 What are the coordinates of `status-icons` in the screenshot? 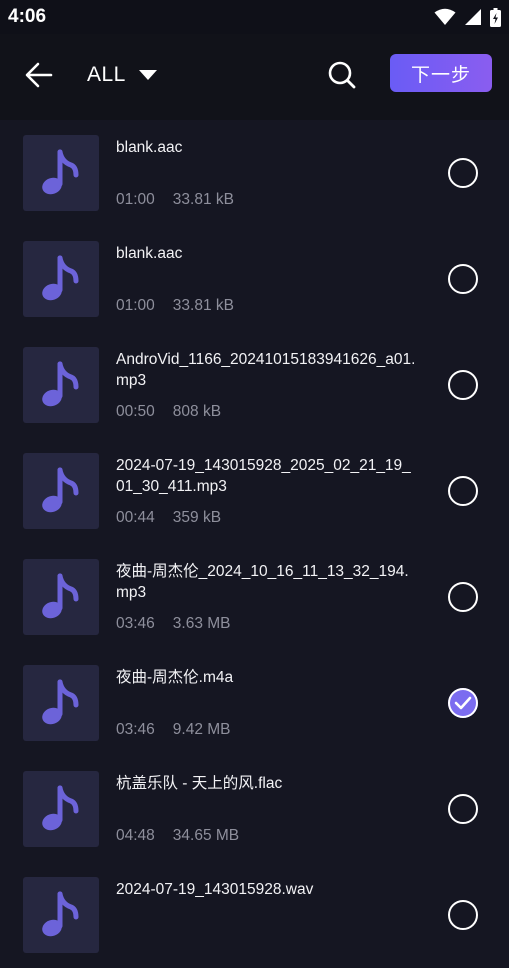 It's located at (467, 17).